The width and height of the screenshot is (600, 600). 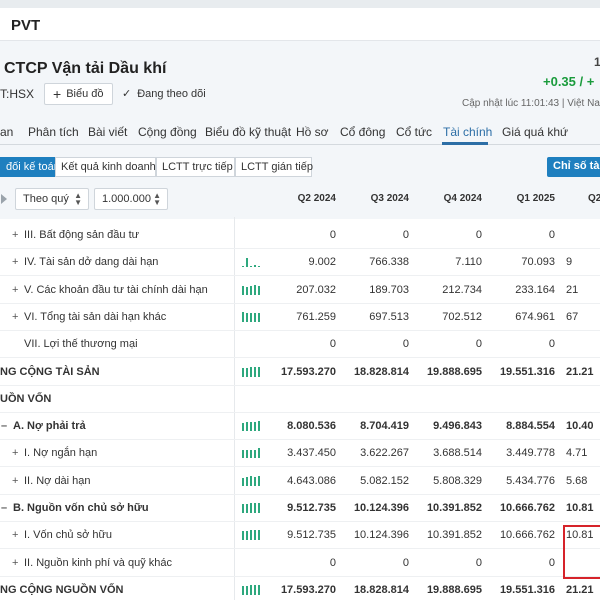 I want to click on table-row: + III. Bất động sản đầu tư 0 0 0 0, so click(x=300, y=235).